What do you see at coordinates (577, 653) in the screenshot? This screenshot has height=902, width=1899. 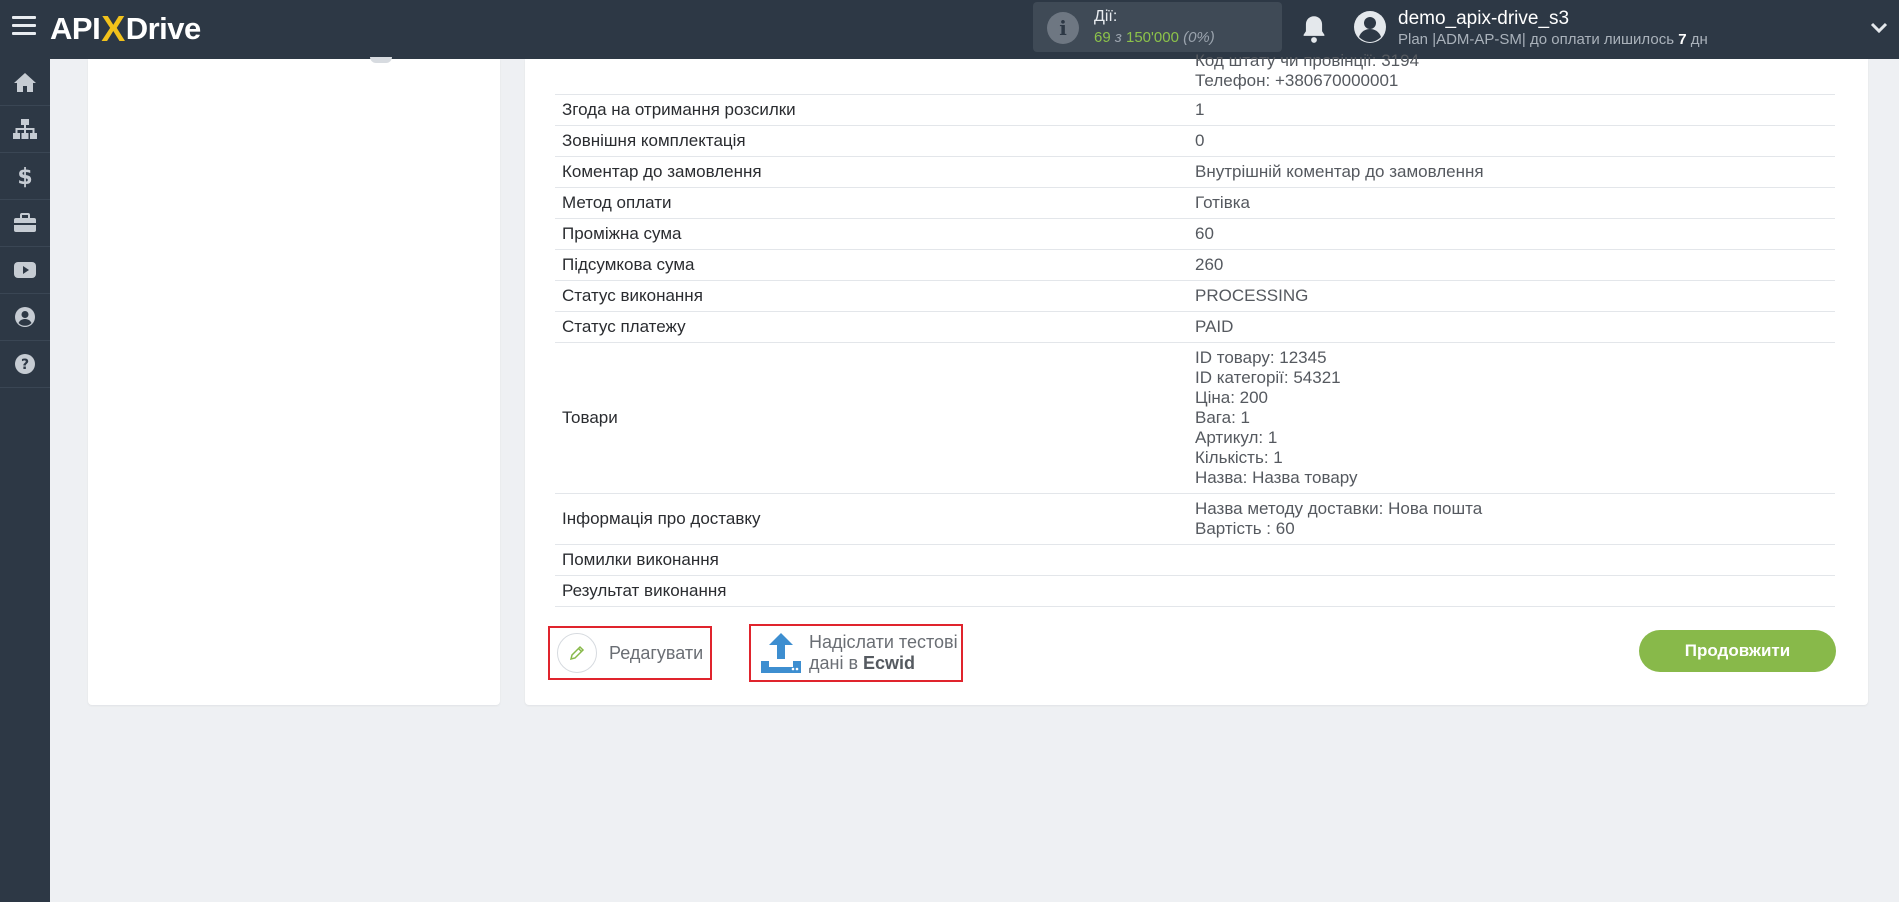 I see `pencil-icon` at bounding box center [577, 653].